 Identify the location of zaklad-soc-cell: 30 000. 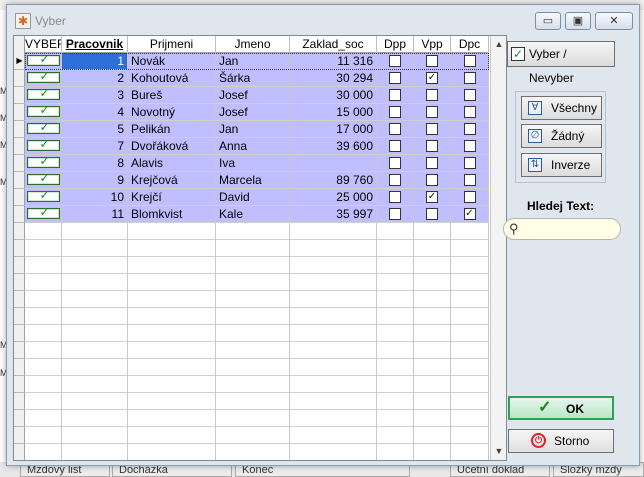
(333, 95).